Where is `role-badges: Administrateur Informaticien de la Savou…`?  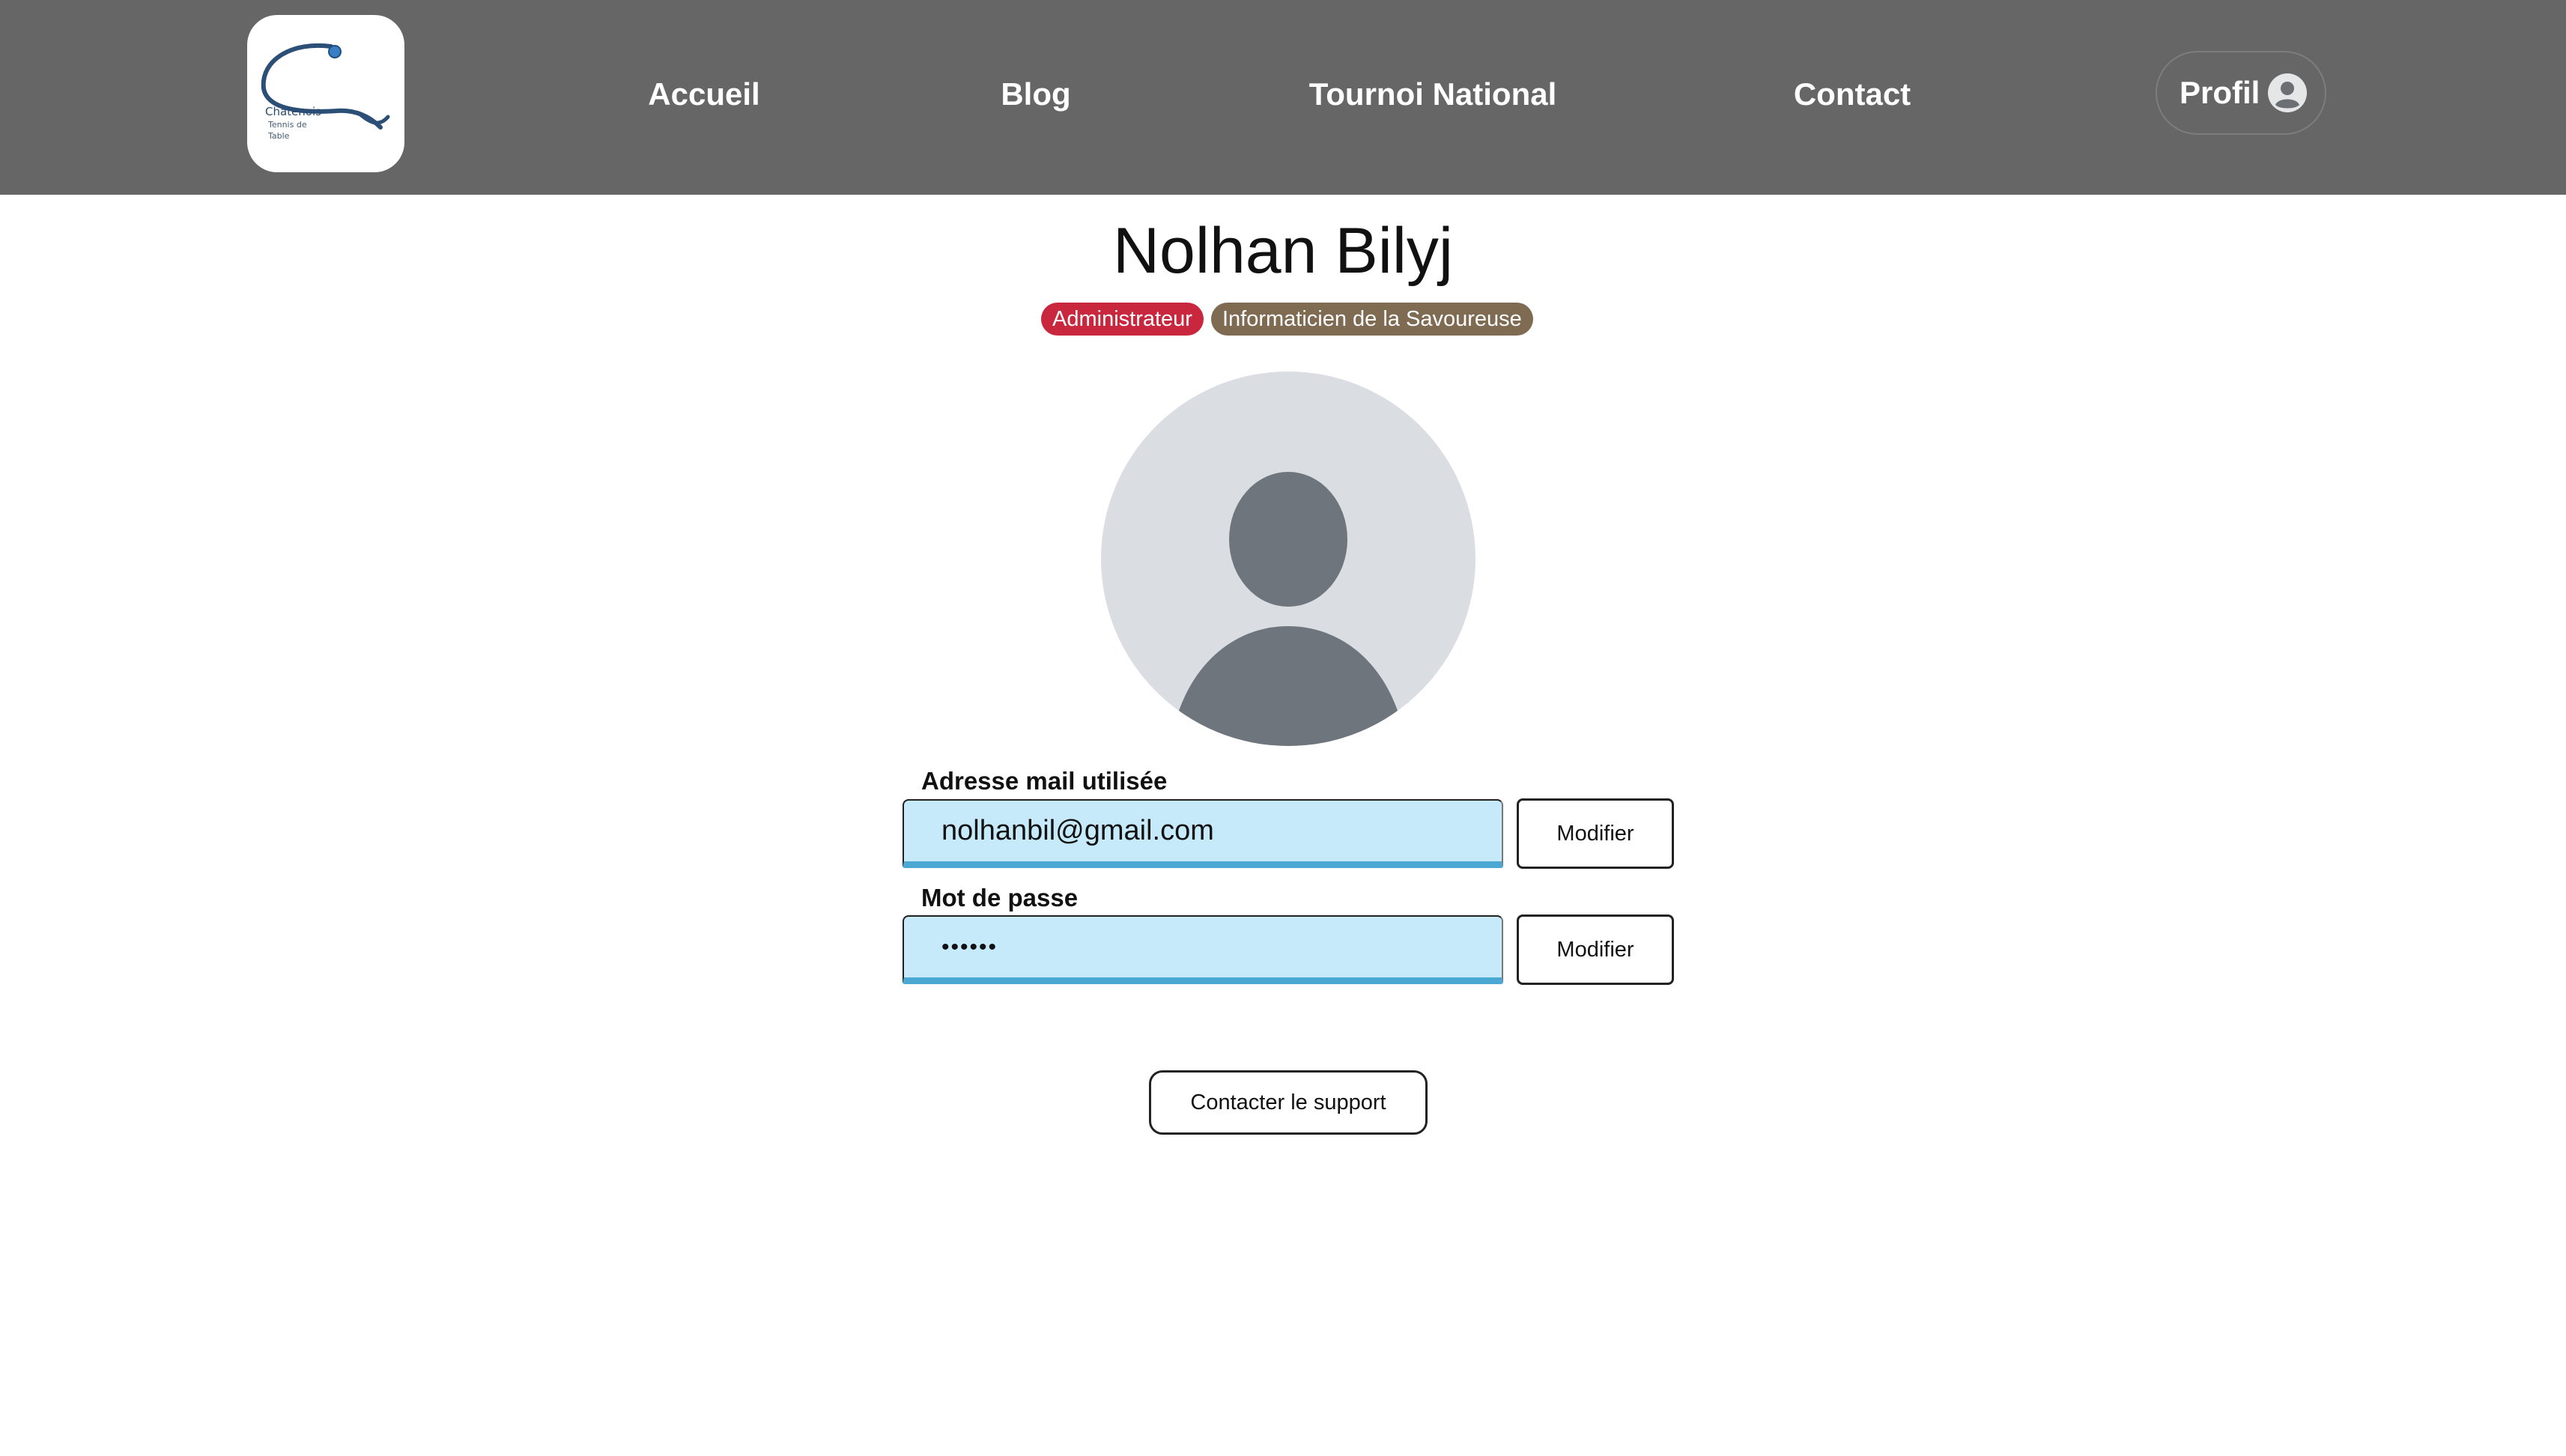
role-badges: Administrateur Informaticien de la Savou… is located at coordinates (1288, 319).